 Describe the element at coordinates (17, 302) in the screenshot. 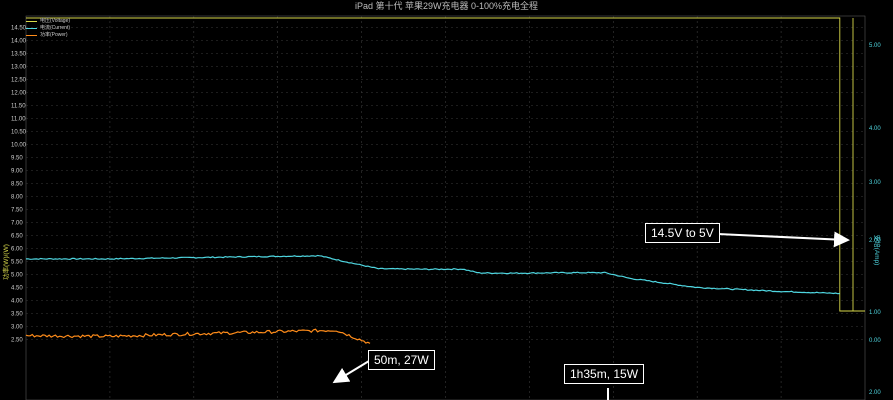

I see `y-left-tick-label: 4.00` at that location.